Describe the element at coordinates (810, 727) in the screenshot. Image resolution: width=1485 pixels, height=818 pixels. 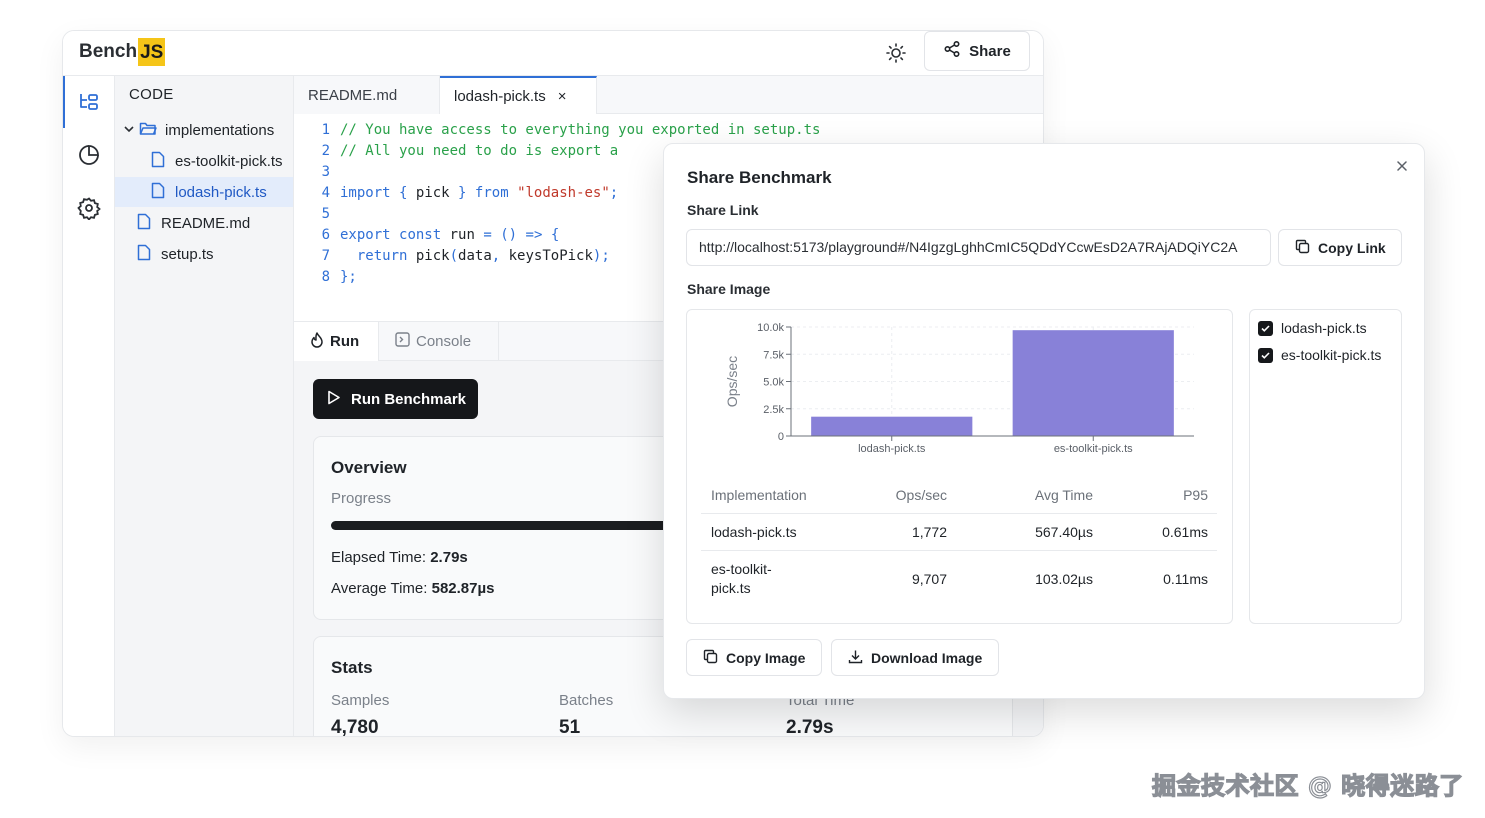
I see `total-time-value: 2.79s` at that location.